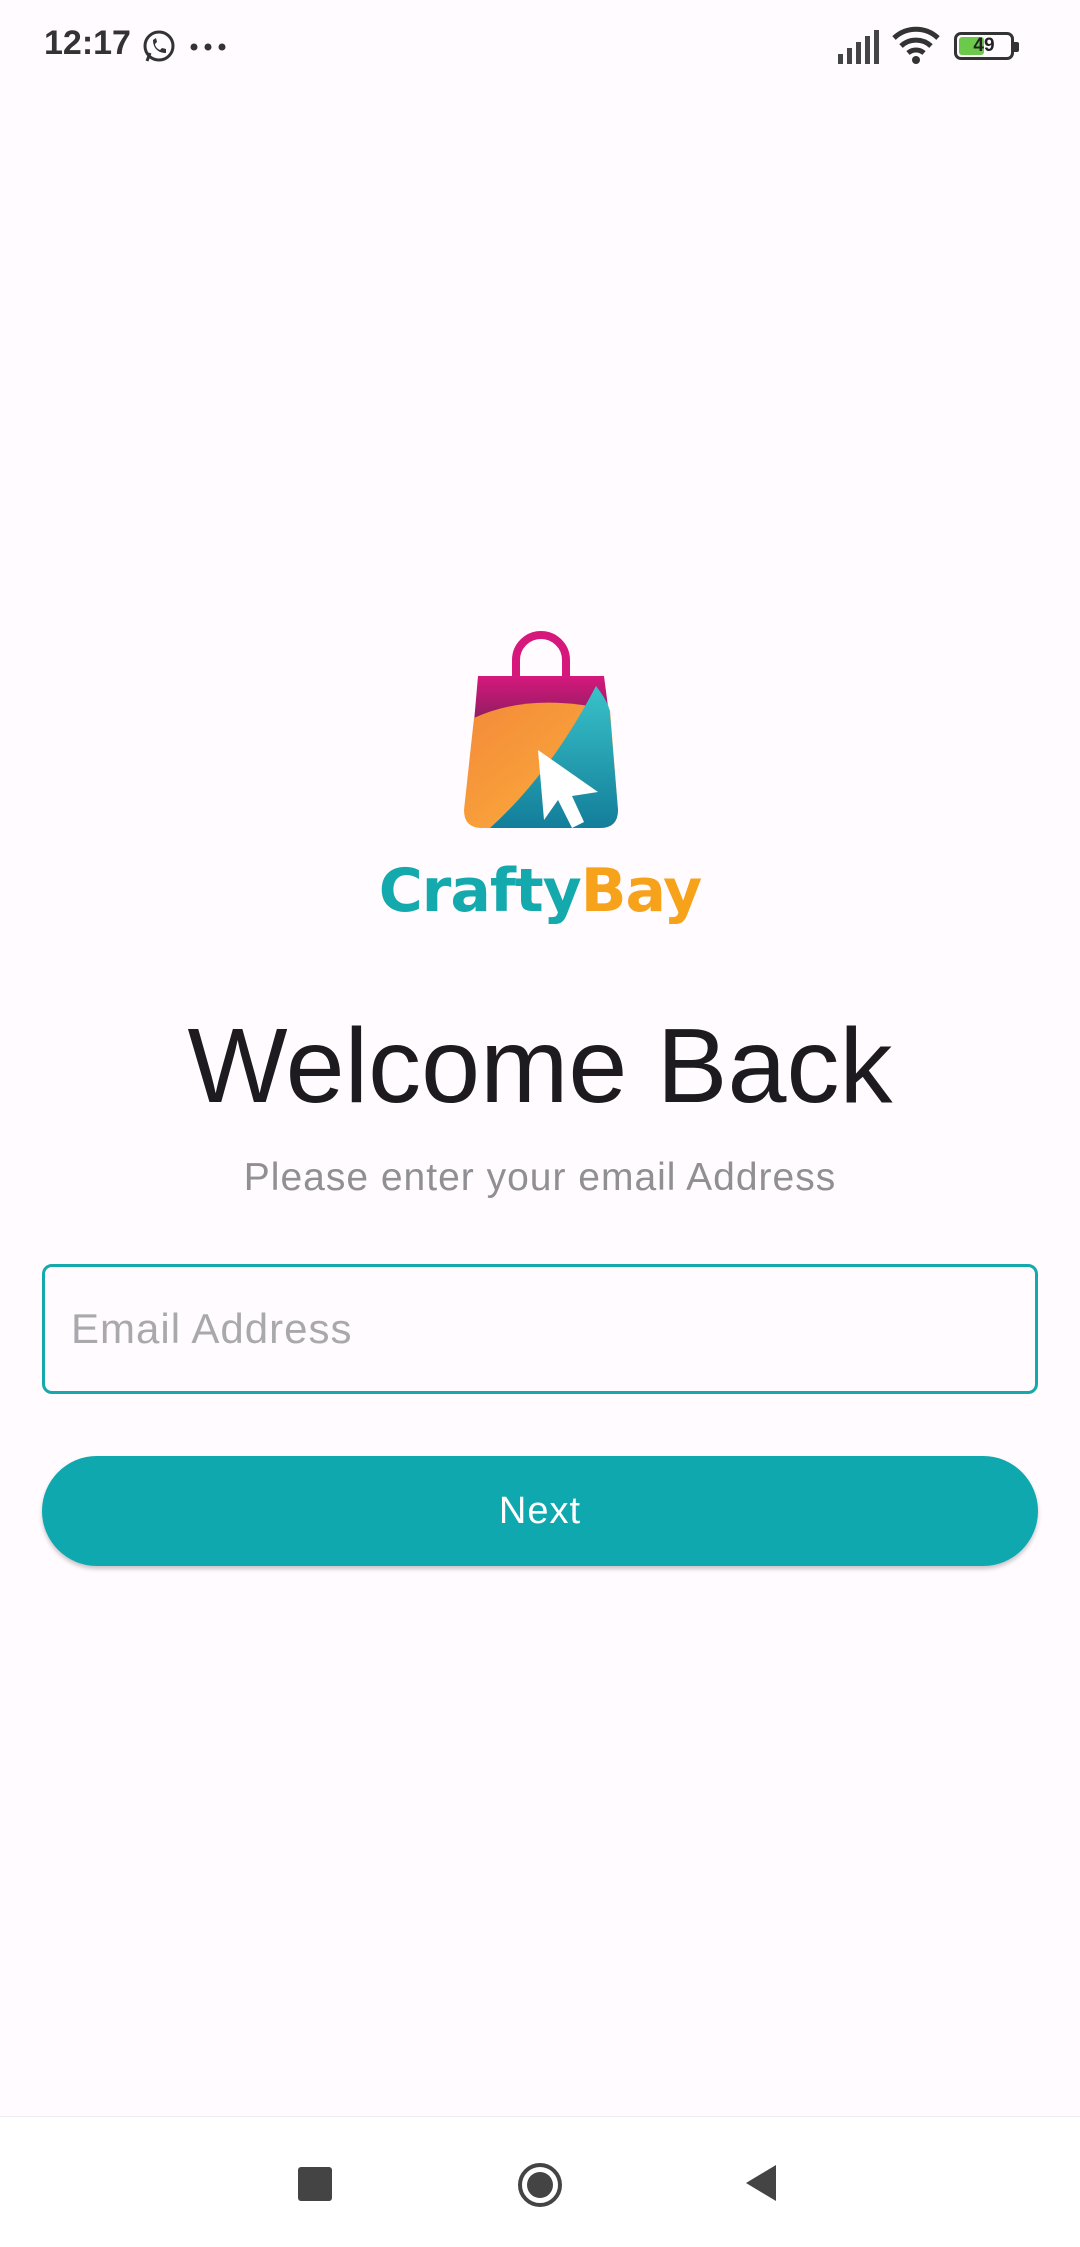 Image resolution: width=1080 pixels, height=2247 pixels. I want to click on navigation-bar, so click(540, 2181).